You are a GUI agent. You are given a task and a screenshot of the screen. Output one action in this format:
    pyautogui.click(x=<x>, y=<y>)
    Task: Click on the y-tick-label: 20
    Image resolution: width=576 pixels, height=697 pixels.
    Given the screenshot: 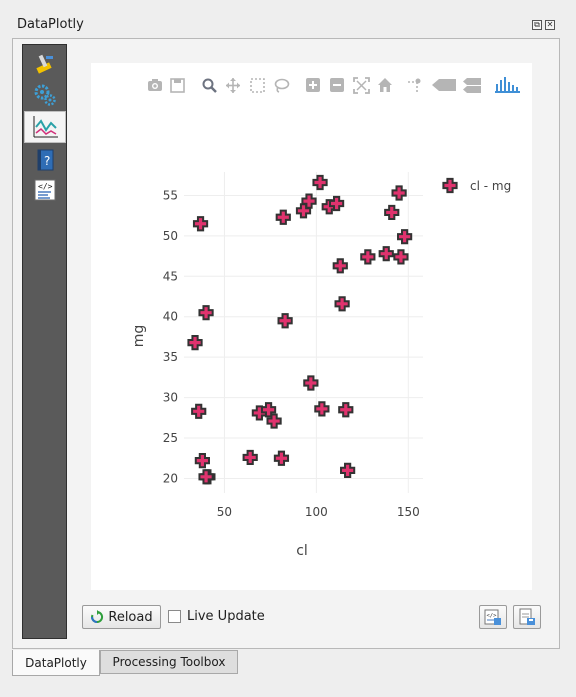 What is the action you would take?
    pyautogui.click(x=170, y=478)
    